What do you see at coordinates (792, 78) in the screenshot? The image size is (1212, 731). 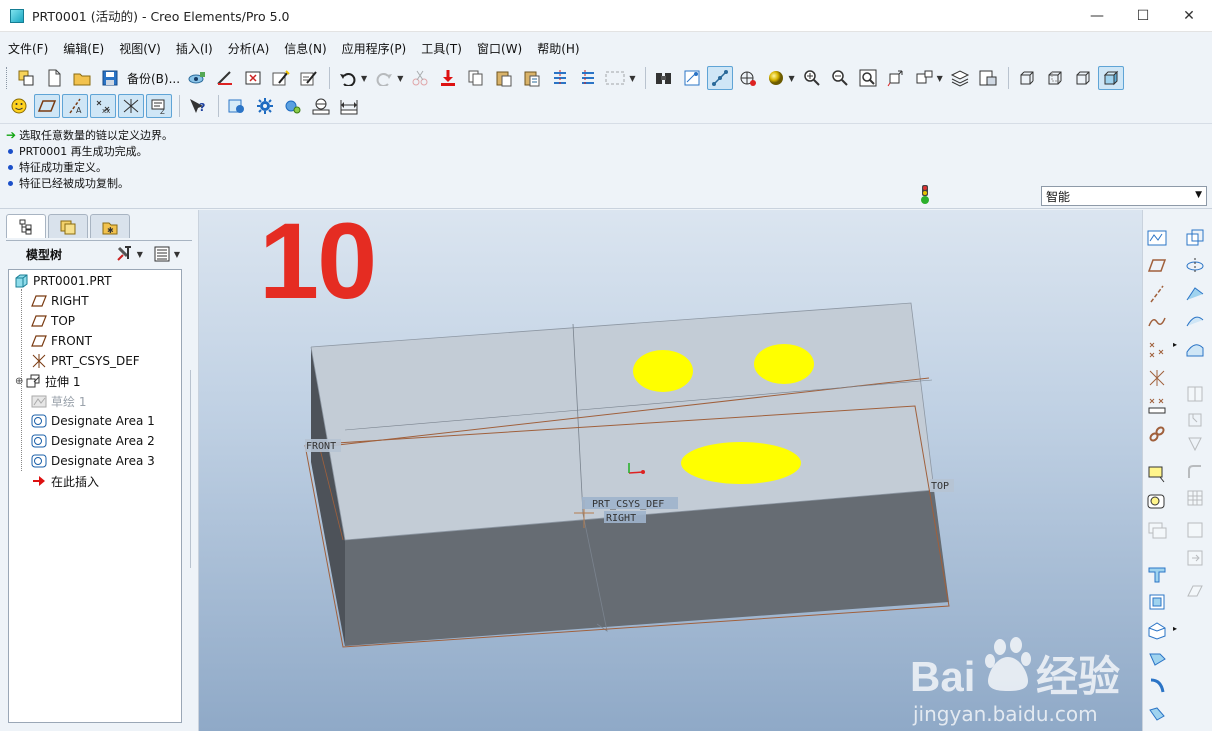 I see `appearance-dropdown-icon: ▼` at bounding box center [792, 78].